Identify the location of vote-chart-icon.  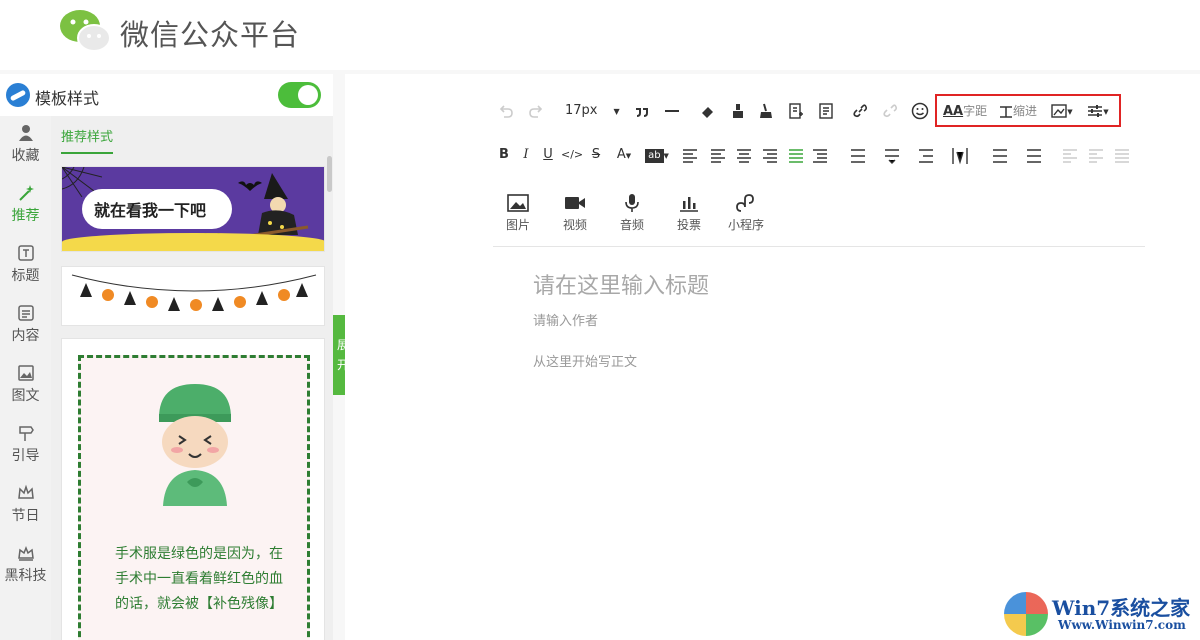
(689, 204).